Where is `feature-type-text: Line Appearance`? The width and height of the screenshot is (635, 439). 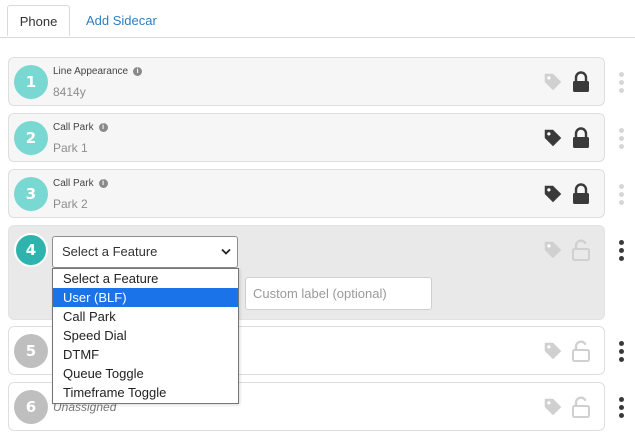 feature-type-text: Line Appearance is located at coordinates (91, 71).